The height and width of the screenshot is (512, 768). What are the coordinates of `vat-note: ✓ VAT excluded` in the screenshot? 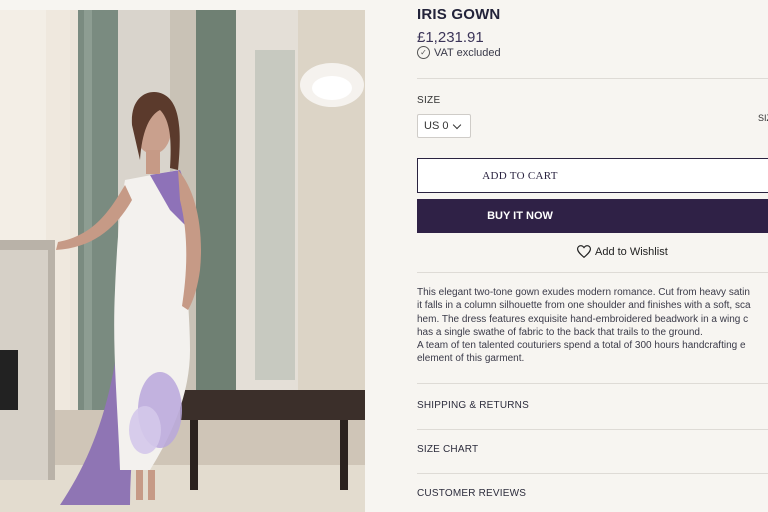 It's located at (459, 52).